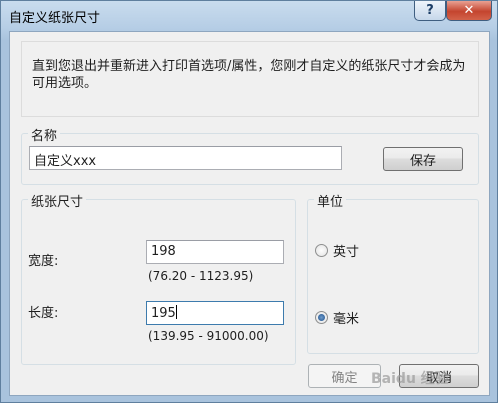 The width and height of the screenshot is (500, 405). I want to click on help-icon: ?, so click(430, 10).